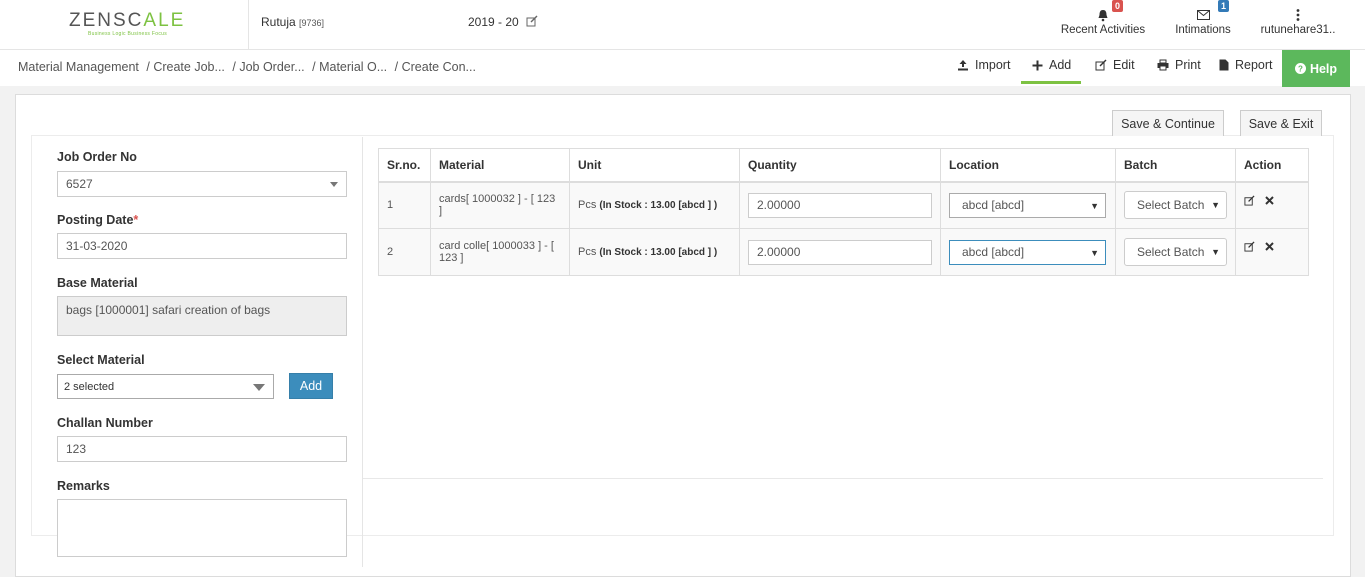 The height and width of the screenshot is (577, 1365). I want to click on recent-activities-count: 0, so click(1118, 6).